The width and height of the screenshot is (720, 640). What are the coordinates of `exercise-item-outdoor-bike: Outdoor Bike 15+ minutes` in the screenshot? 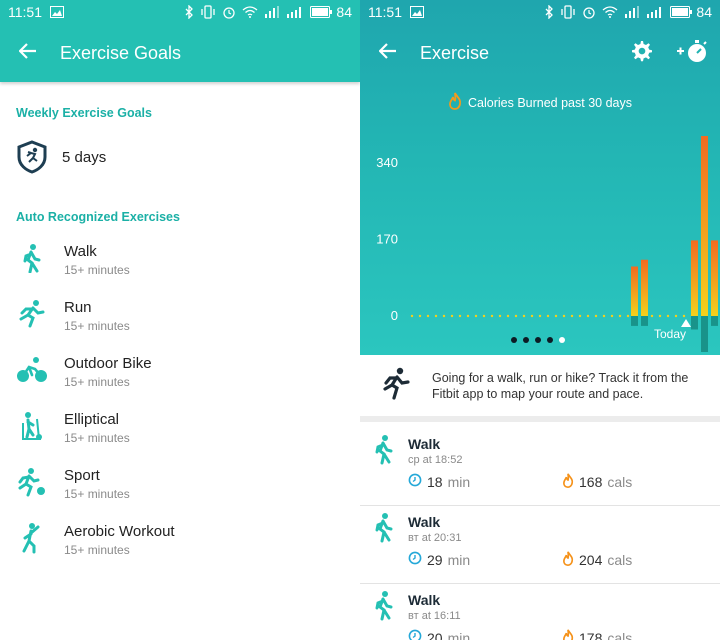 It's located at (180, 372).